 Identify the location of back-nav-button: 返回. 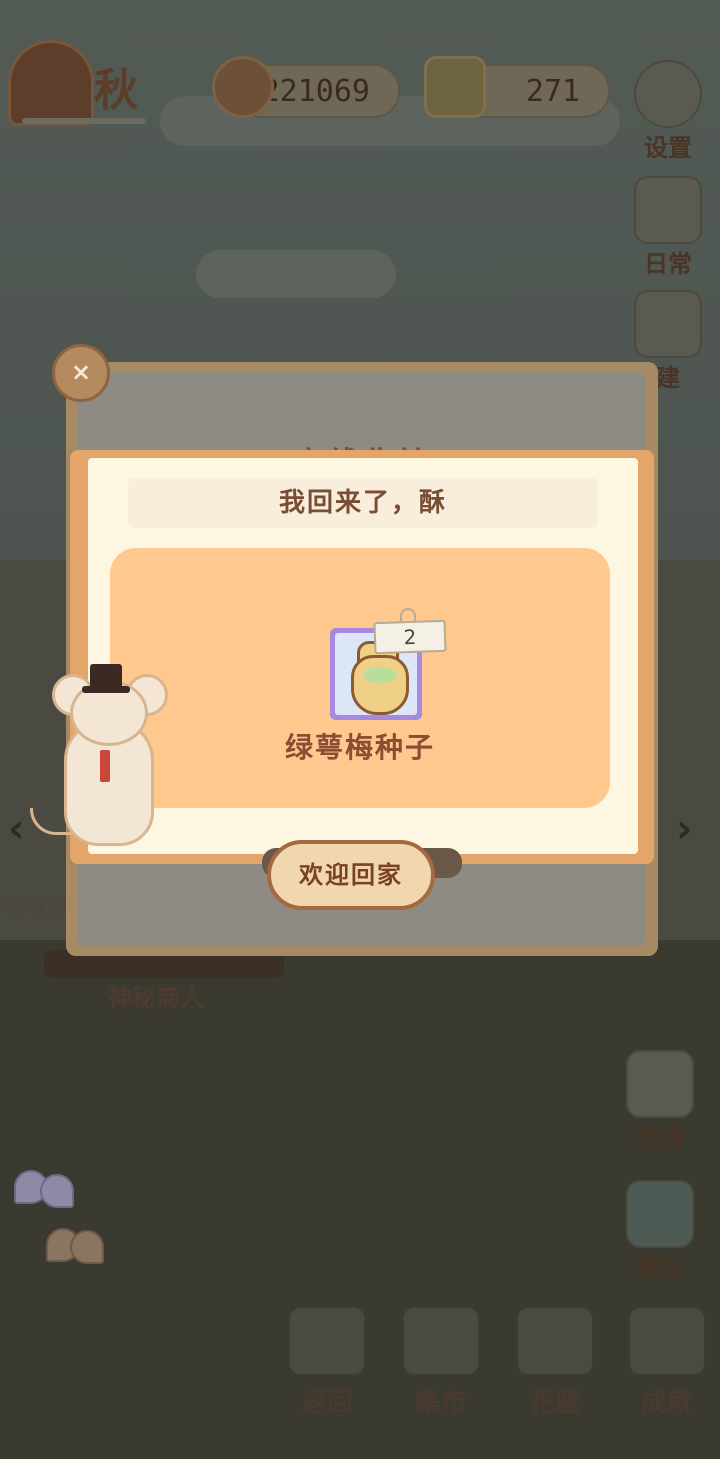
(327, 1362).